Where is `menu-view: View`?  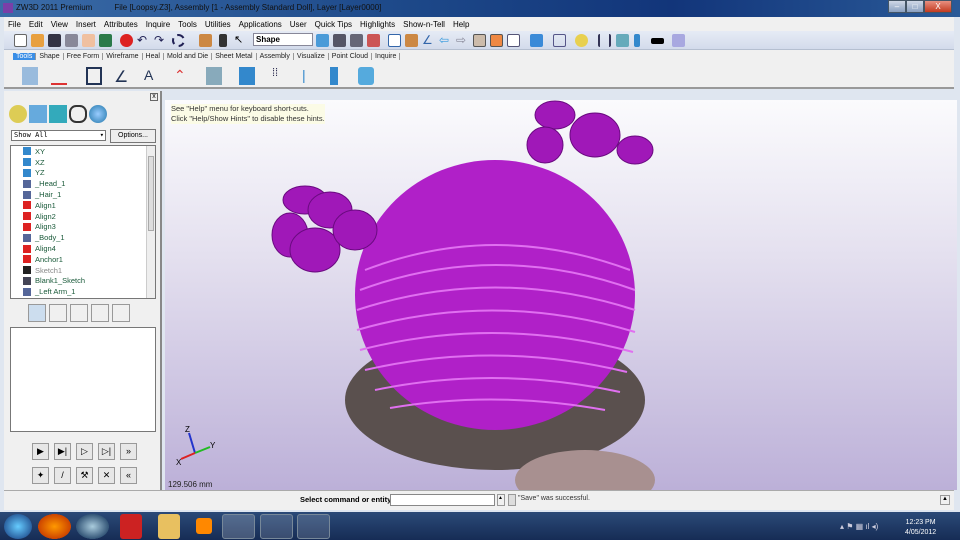
menu-view: View is located at coordinates (59, 24).